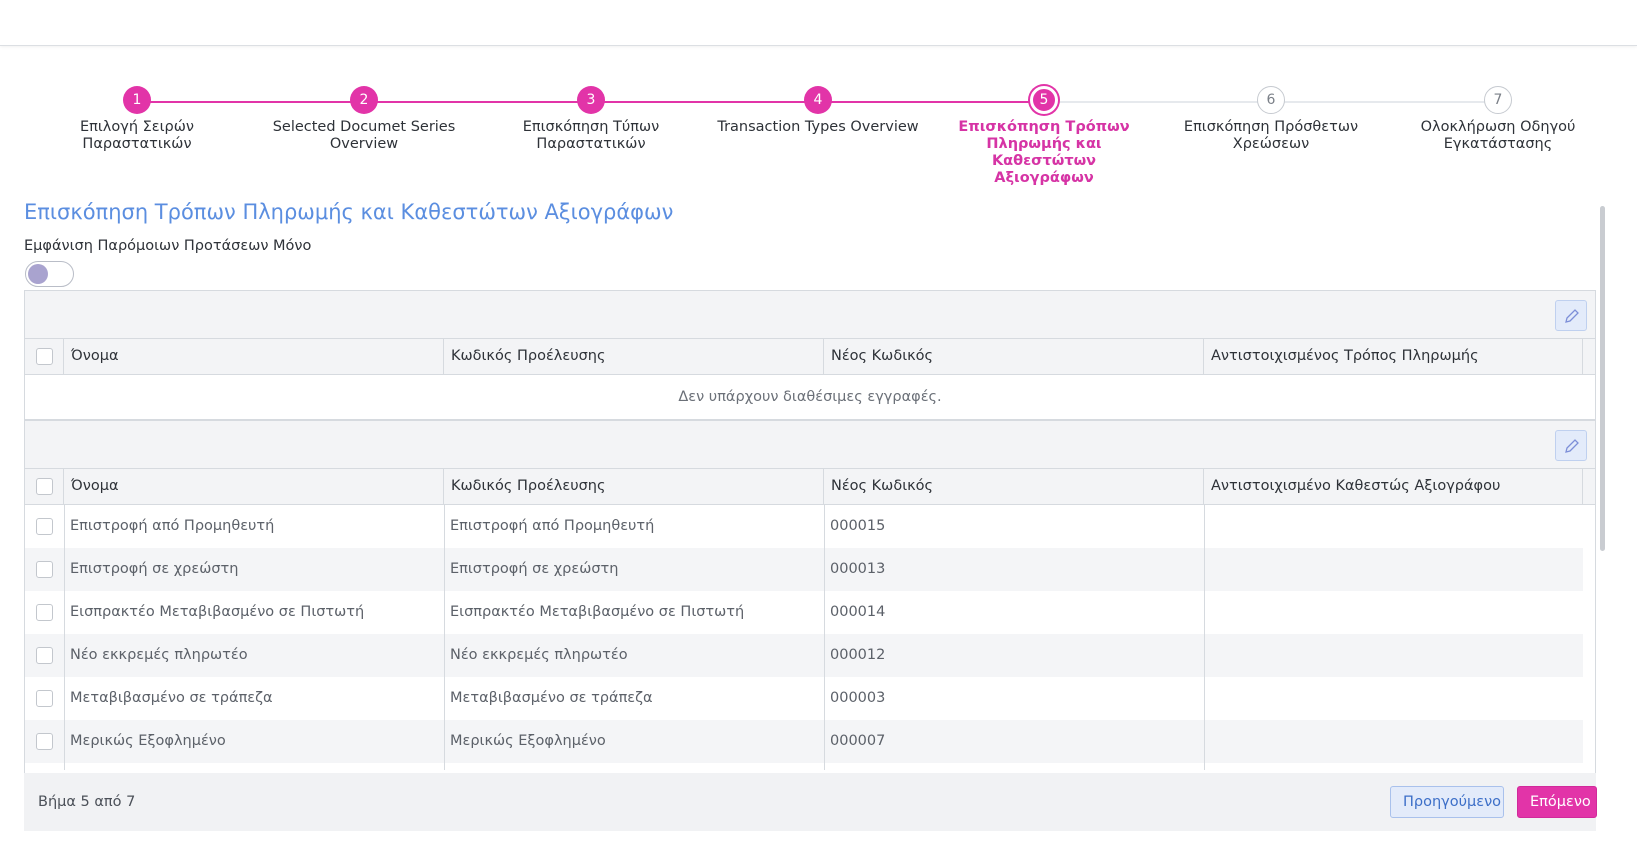 This screenshot has width=1637, height=853. What do you see at coordinates (1393, 486) in the screenshot?
I see `column-header-mapped-cheque-status: Αντιστοιχισμένο Καθεστώς Αξιογράφου` at bounding box center [1393, 486].